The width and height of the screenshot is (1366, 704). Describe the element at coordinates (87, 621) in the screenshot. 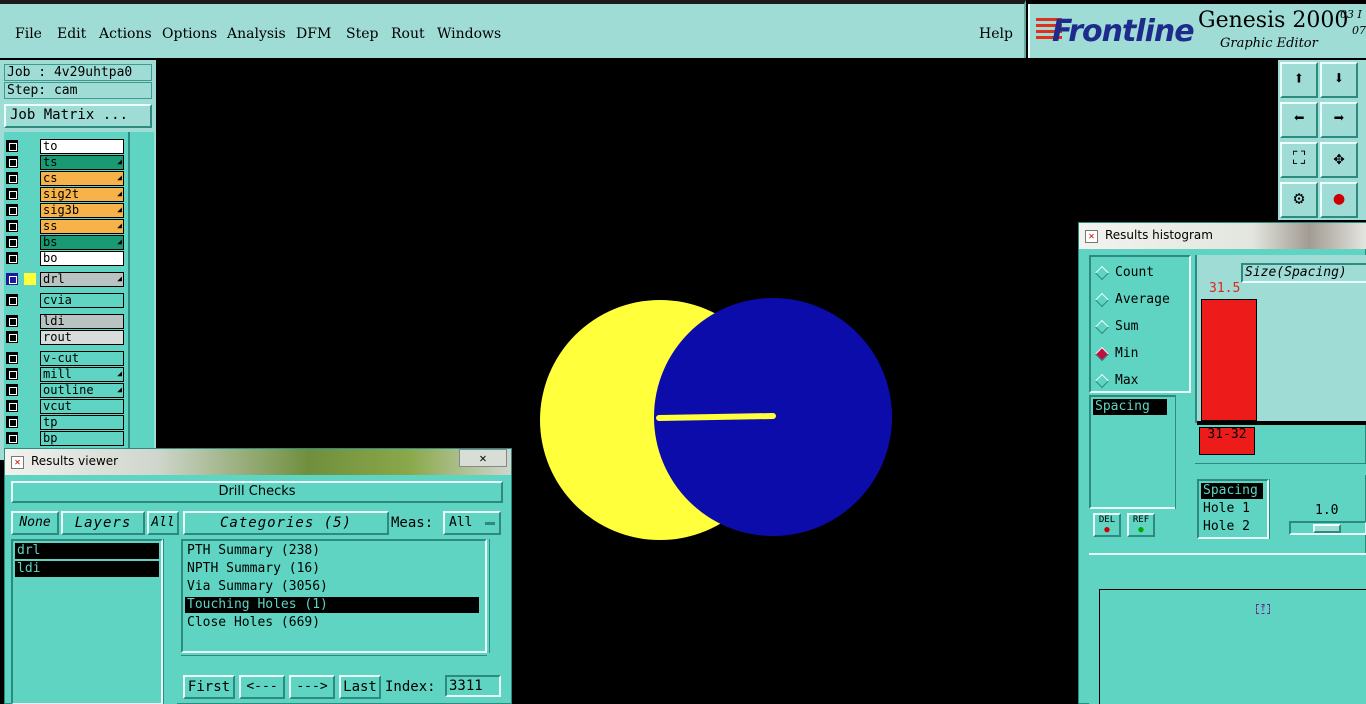

I see `layer-results-list: drl ldi` at that location.